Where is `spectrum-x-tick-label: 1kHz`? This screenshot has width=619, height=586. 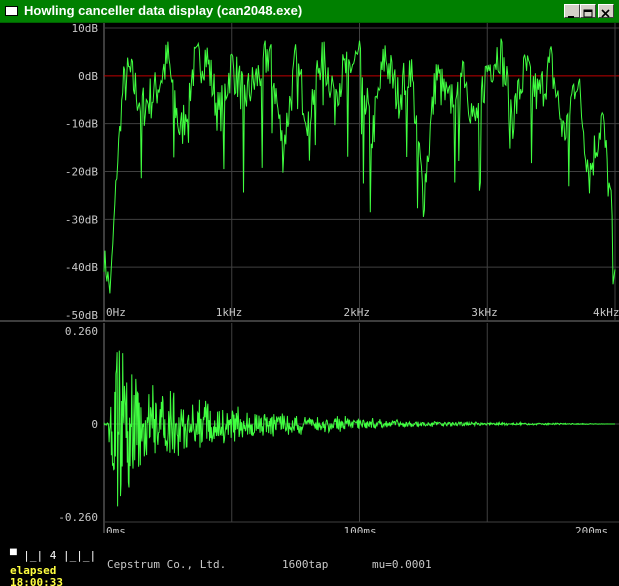 spectrum-x-tick-label: 1kHz is located at coordinates (229, 312).